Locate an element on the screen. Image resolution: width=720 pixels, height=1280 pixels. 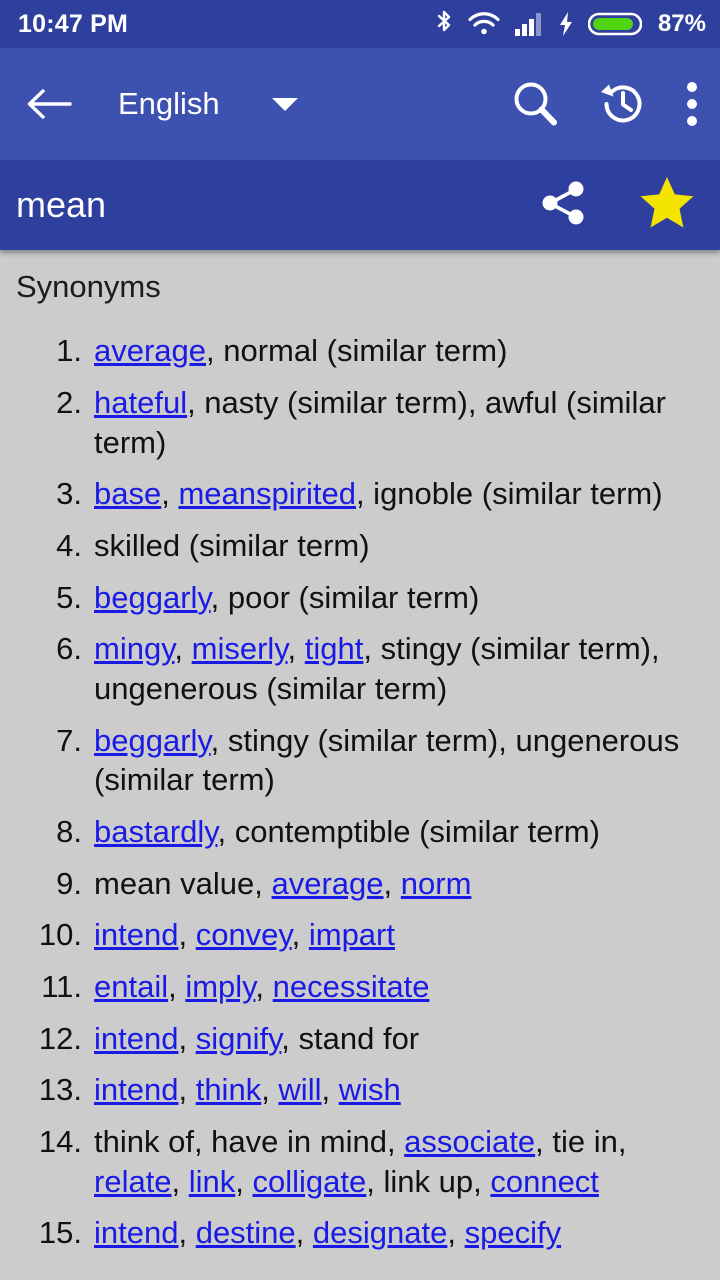
synonym-link: necessitate is located at coordinates (351, 986).